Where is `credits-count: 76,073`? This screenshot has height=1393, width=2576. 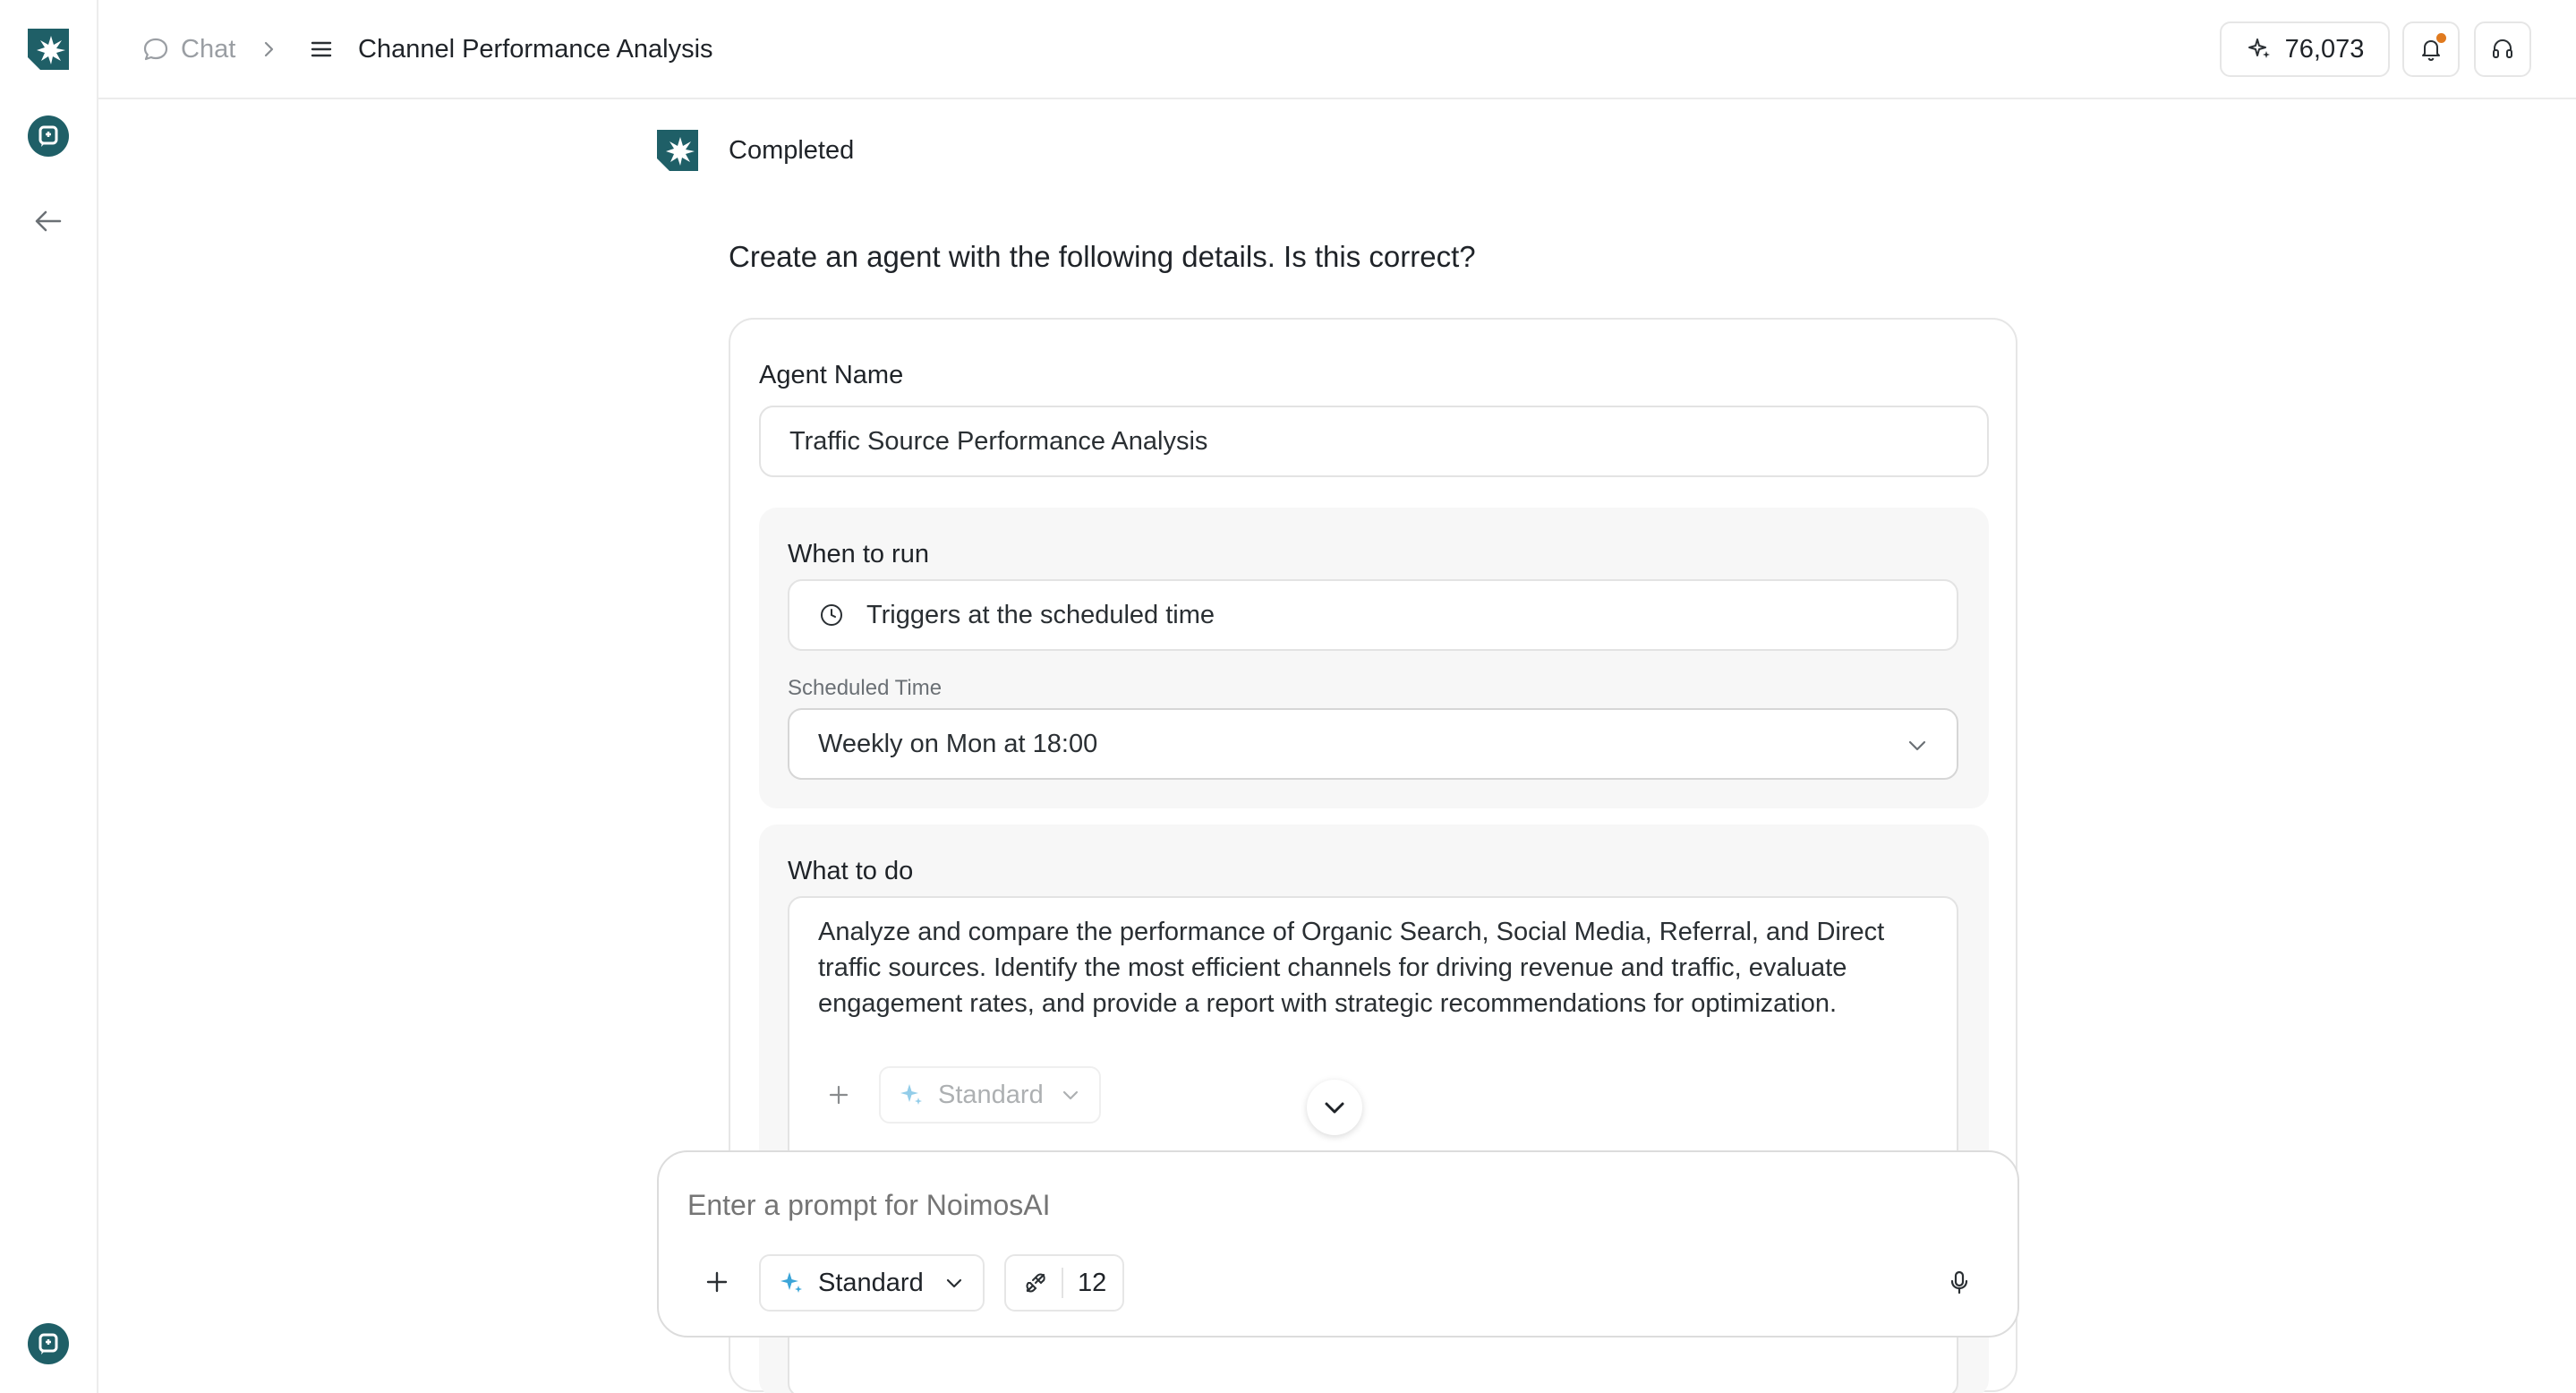
credits-count: 76,073 is located at coordinates (2324, 49).